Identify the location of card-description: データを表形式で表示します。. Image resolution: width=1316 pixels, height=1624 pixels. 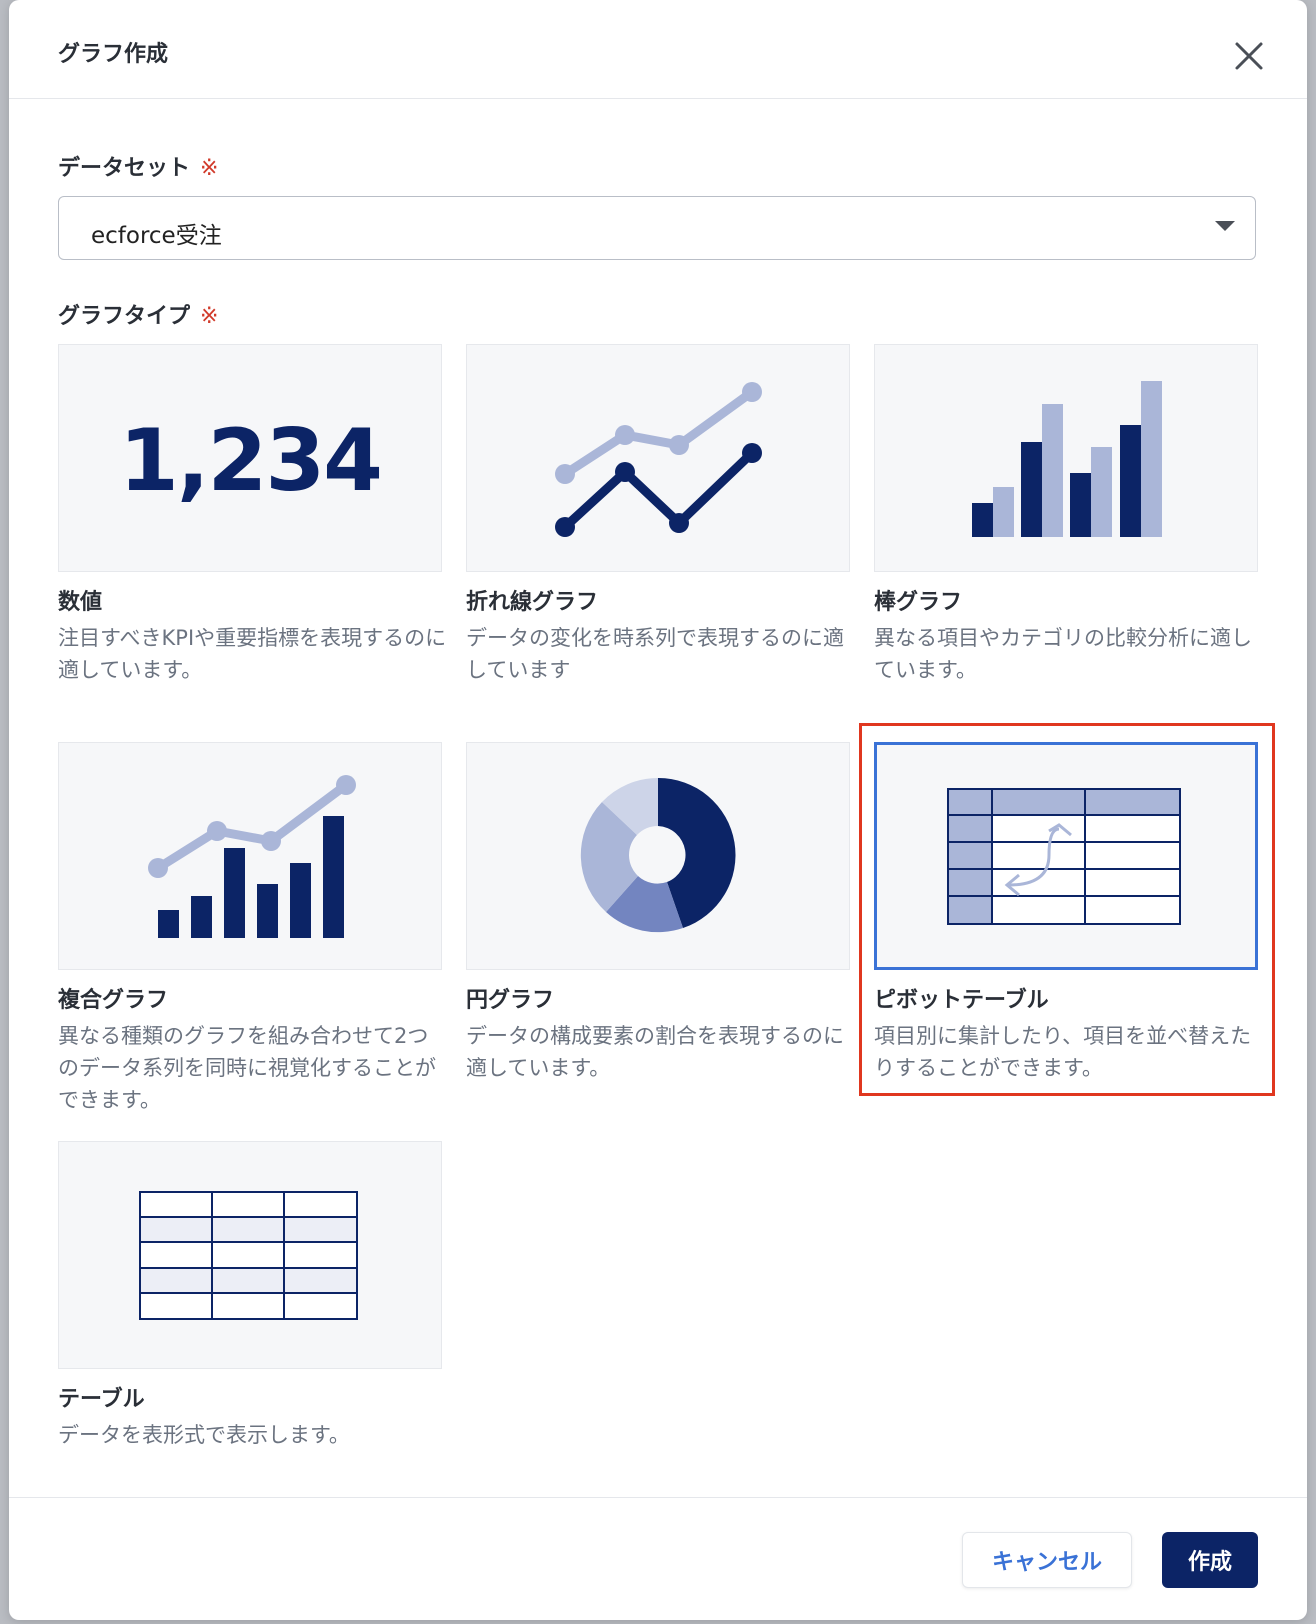
(204, 1435).